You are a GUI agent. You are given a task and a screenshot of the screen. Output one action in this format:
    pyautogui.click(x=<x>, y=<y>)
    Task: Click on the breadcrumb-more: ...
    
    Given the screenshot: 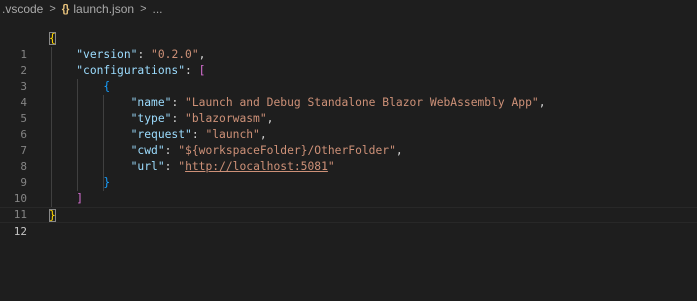 What is the action you would take?
    pyautogui.click(x=158, y=9)
    